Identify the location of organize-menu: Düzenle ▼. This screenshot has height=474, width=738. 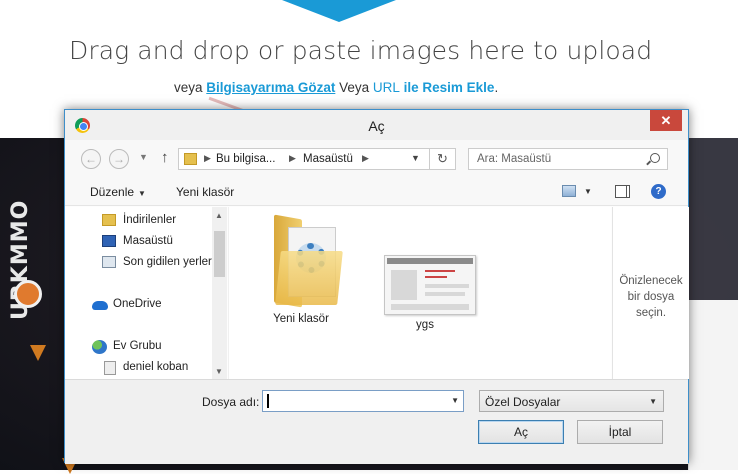
(118, 192).